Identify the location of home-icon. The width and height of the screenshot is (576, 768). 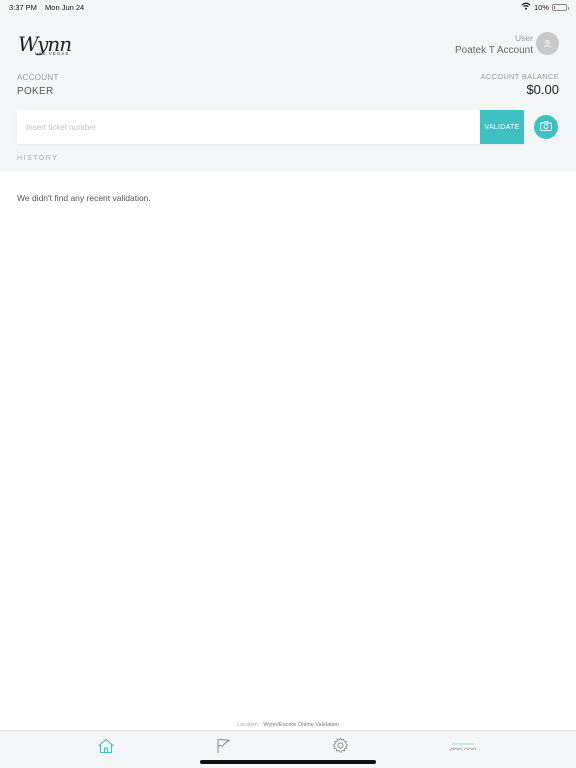
(106, 748).